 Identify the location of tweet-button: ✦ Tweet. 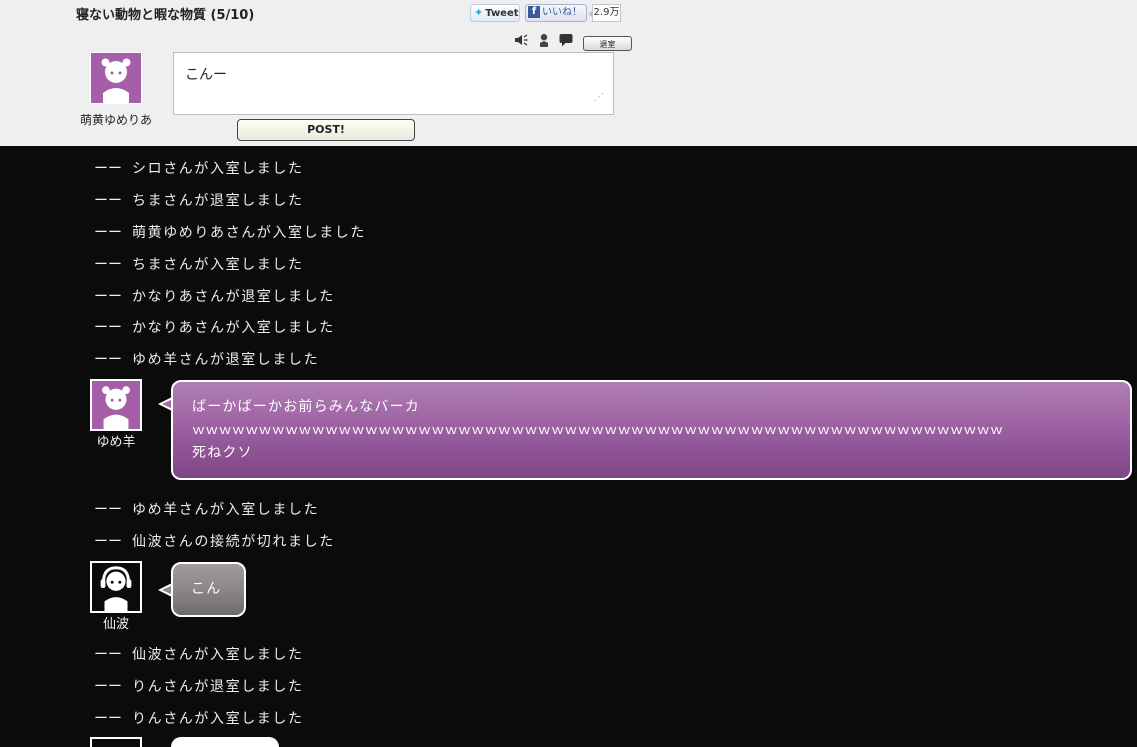
(495, 13).